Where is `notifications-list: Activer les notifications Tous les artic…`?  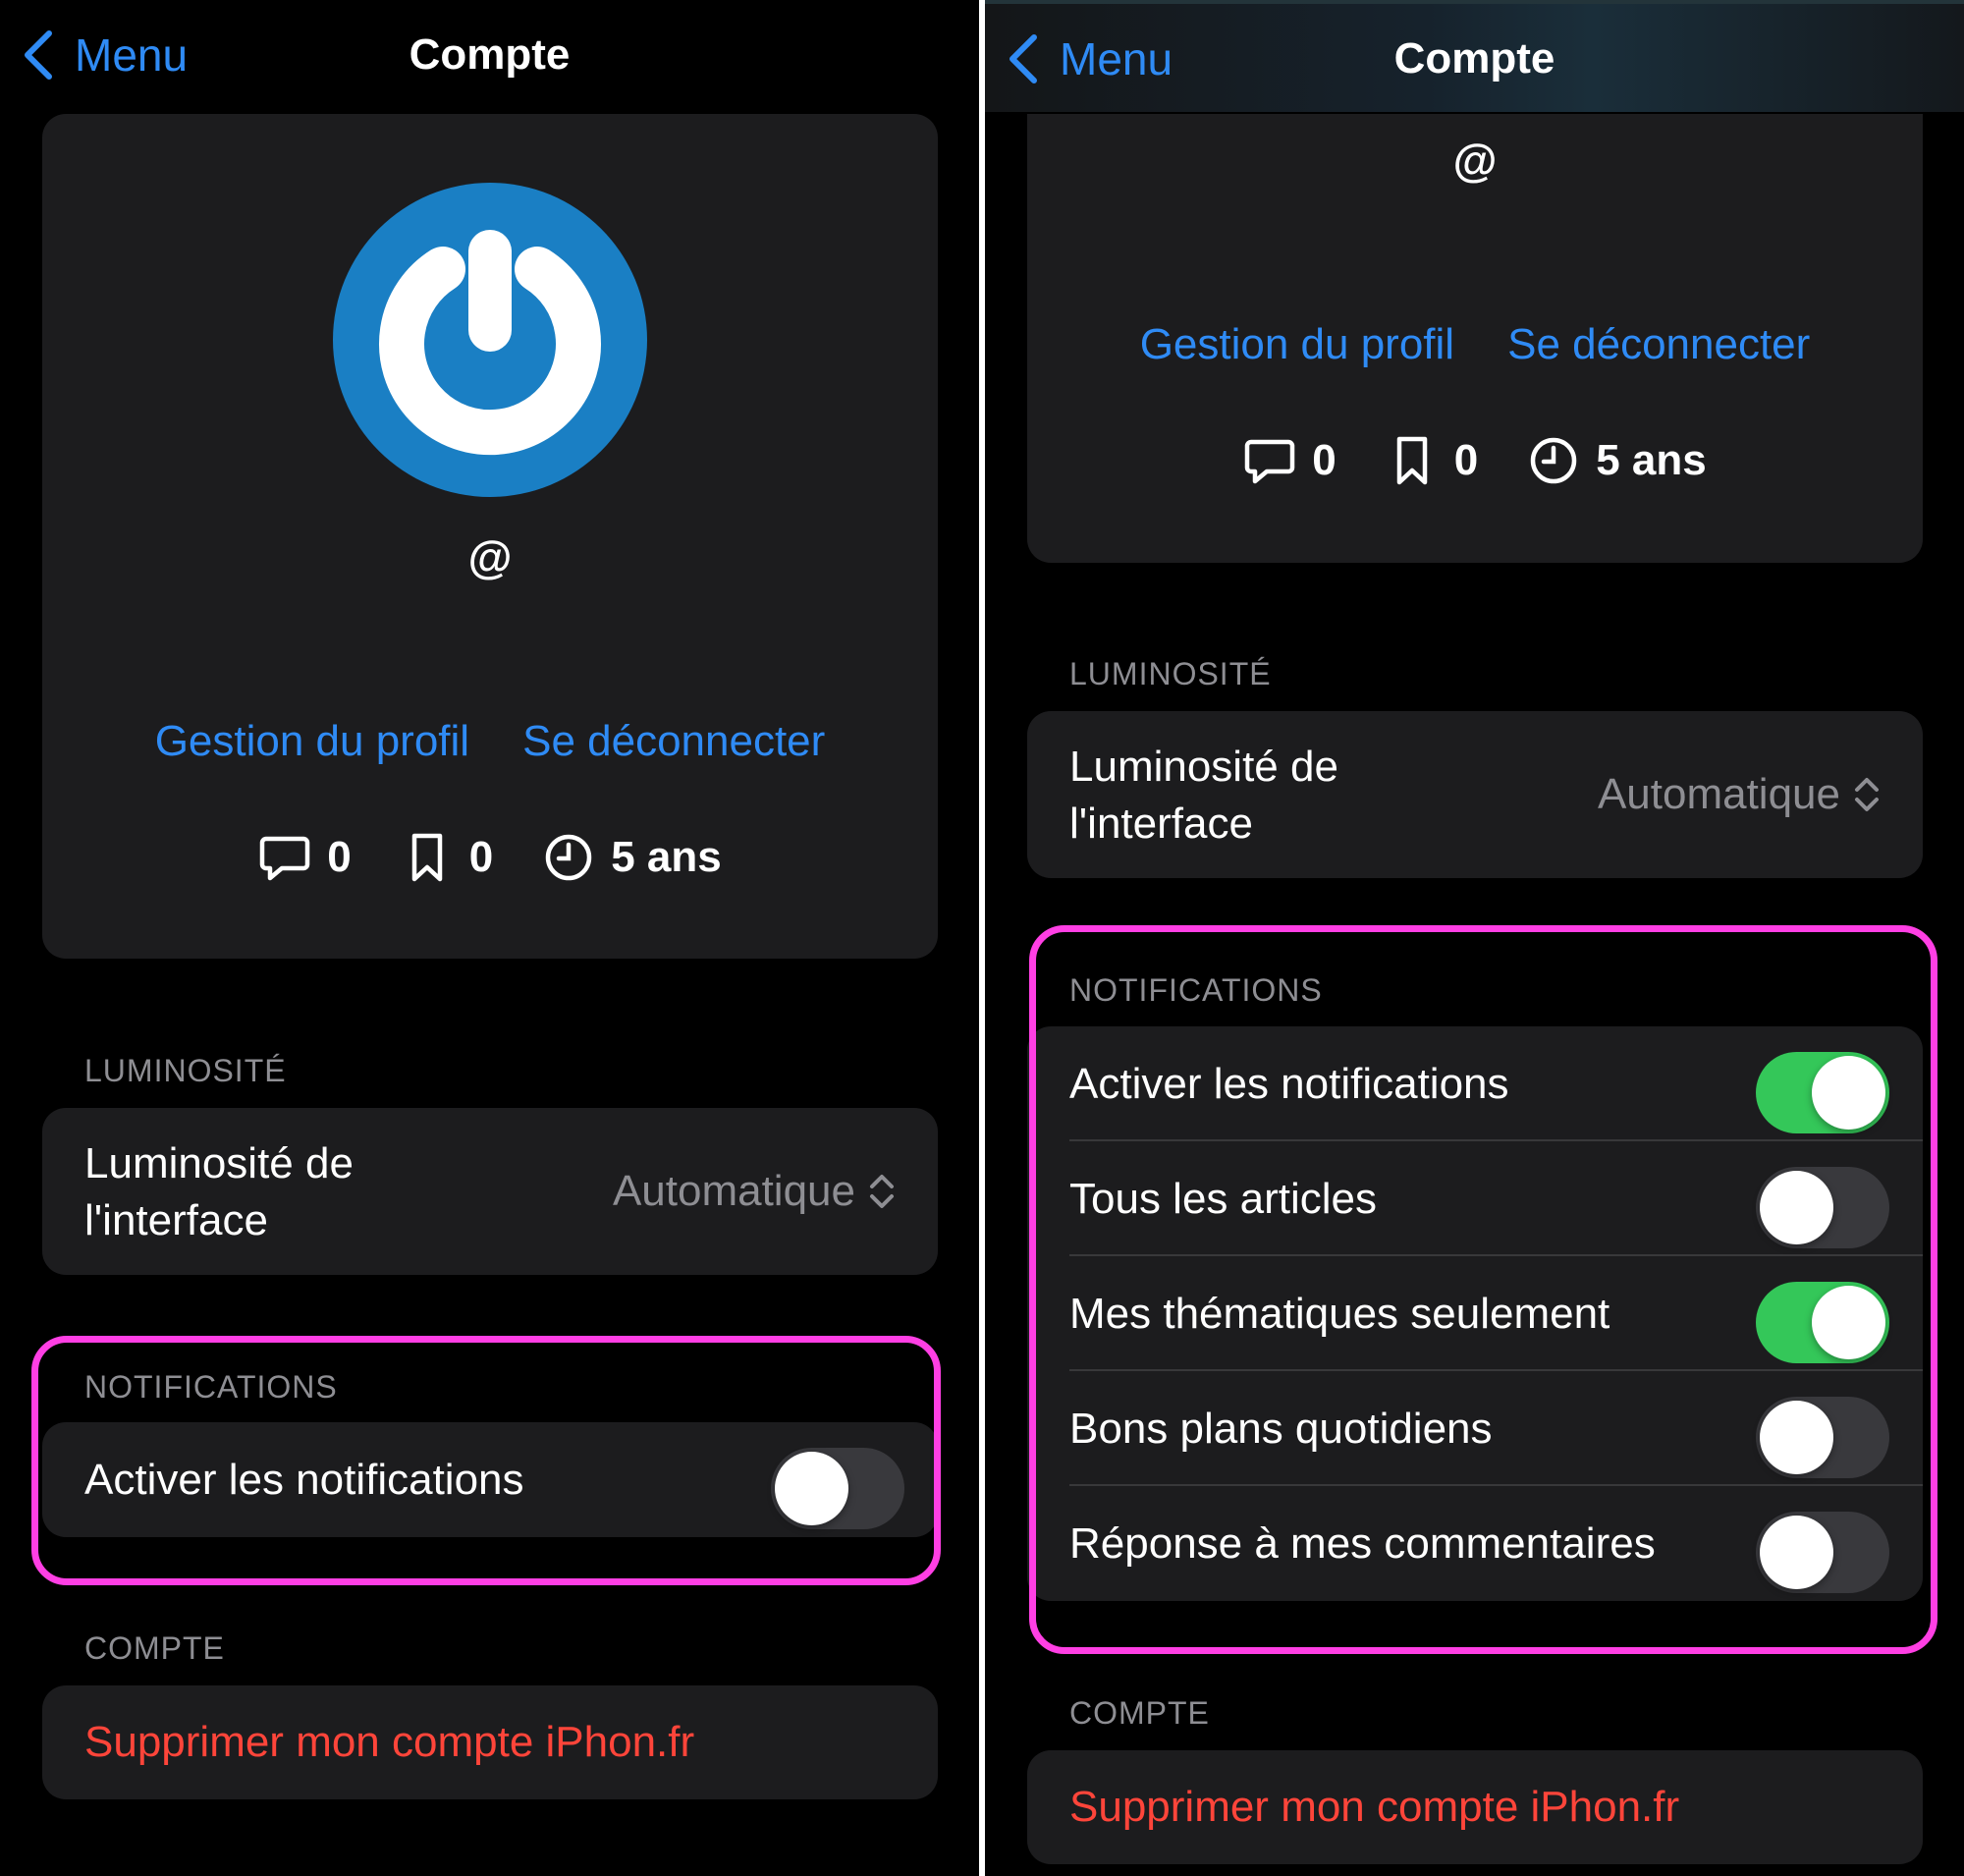
notifications-list: Activer les notifications Tous les artic… is located at coordinates (1475, 1313).